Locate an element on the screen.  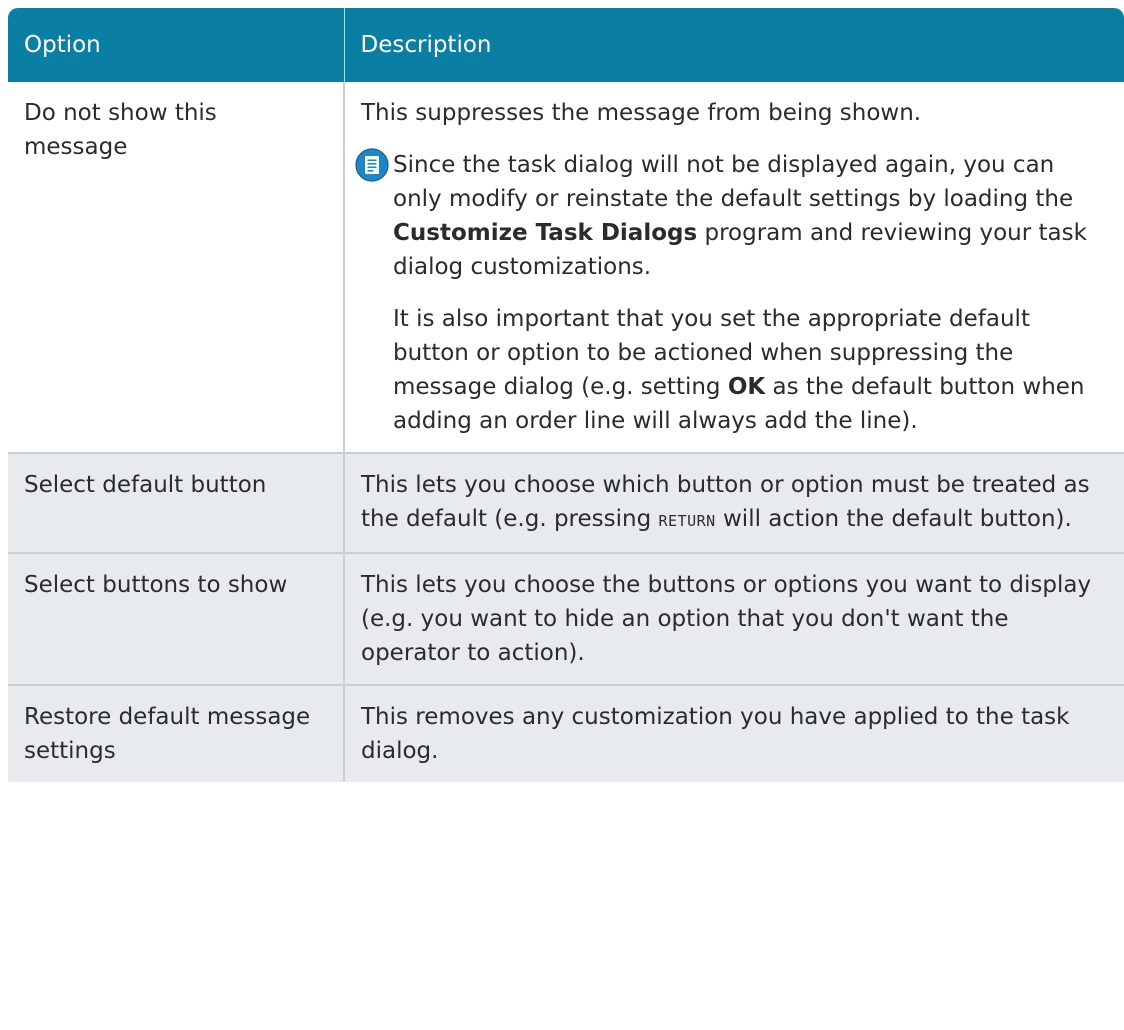
key-name: RETURN is located at coordinates (687, 521).